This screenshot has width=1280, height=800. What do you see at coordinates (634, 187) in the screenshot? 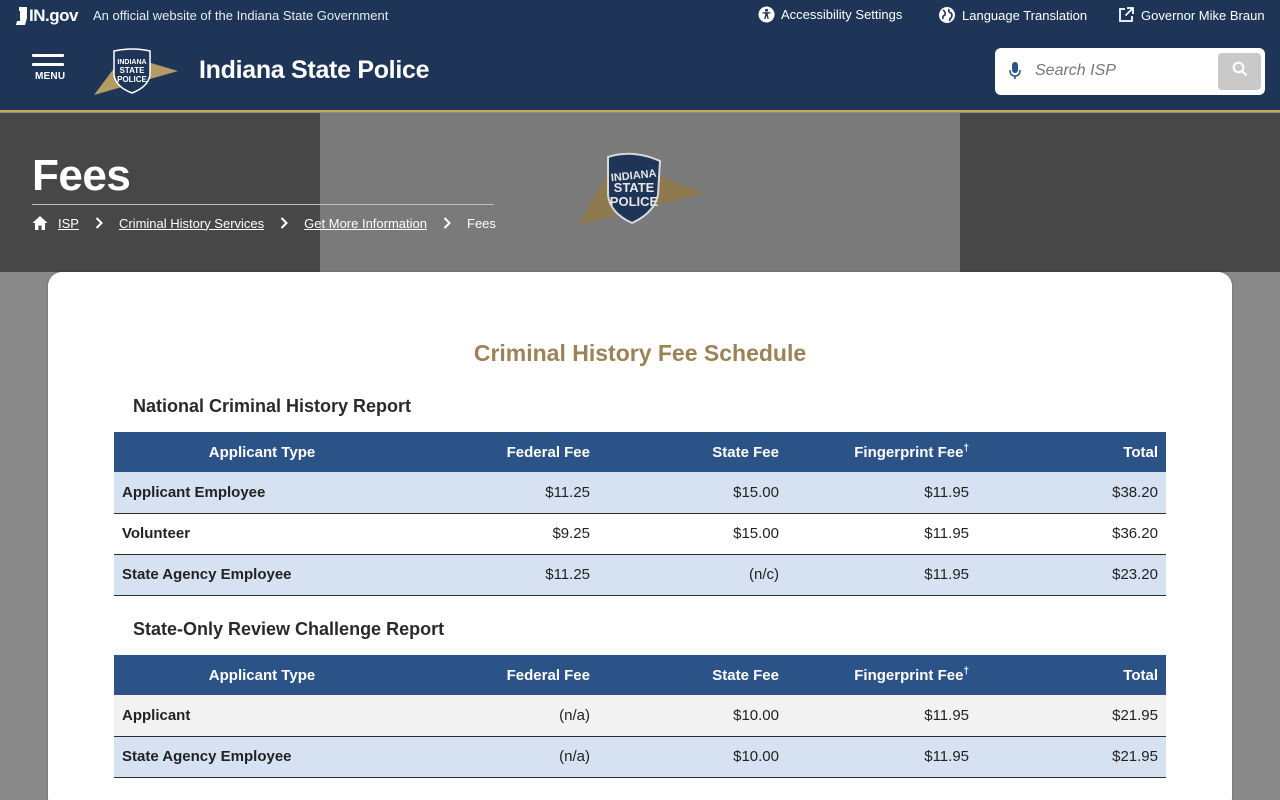
I see `badge-line-2: STATE` at bounding box center [634, 187].